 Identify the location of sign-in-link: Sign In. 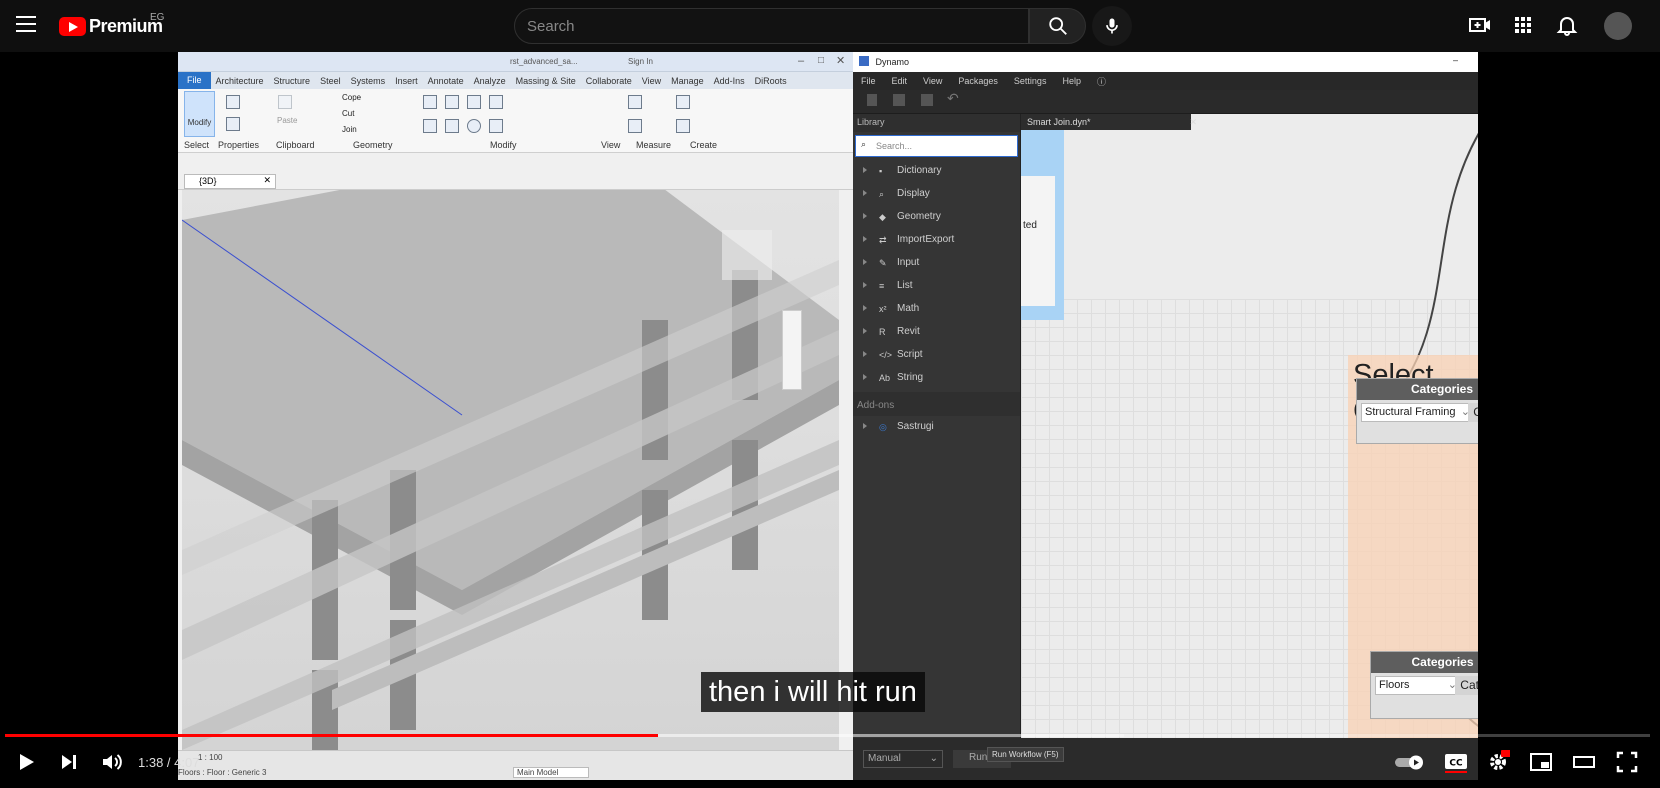
(640, 61).